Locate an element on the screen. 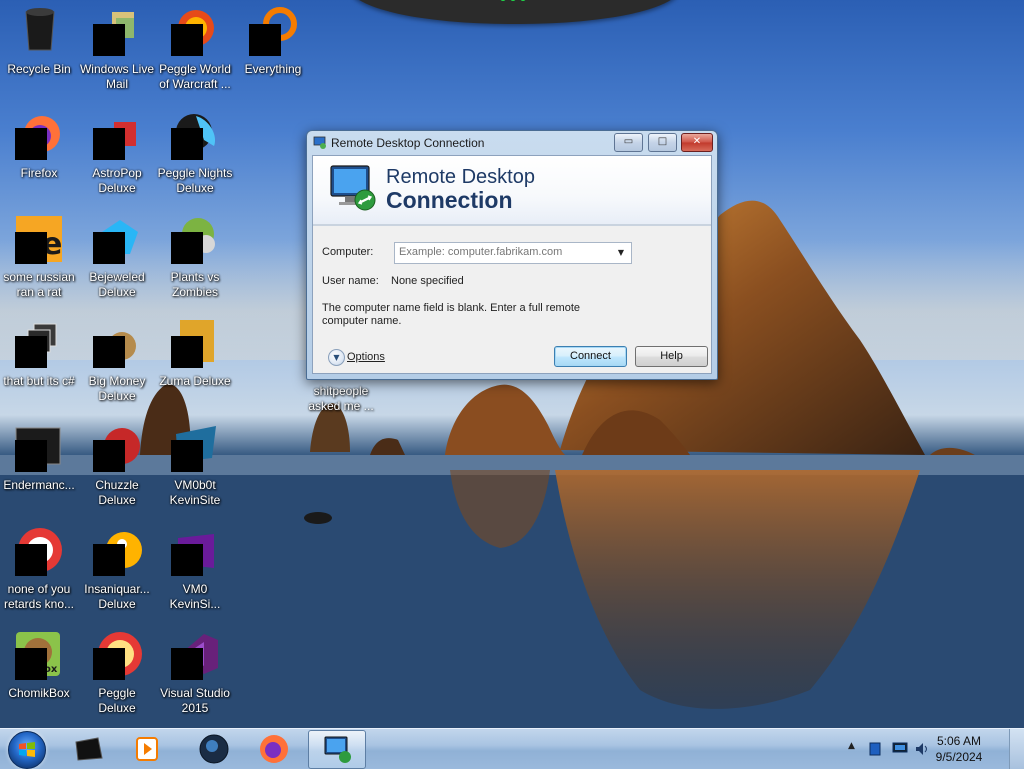 The image size is (1024, 772). username-label: User name: is located at coordinates (350, 281).